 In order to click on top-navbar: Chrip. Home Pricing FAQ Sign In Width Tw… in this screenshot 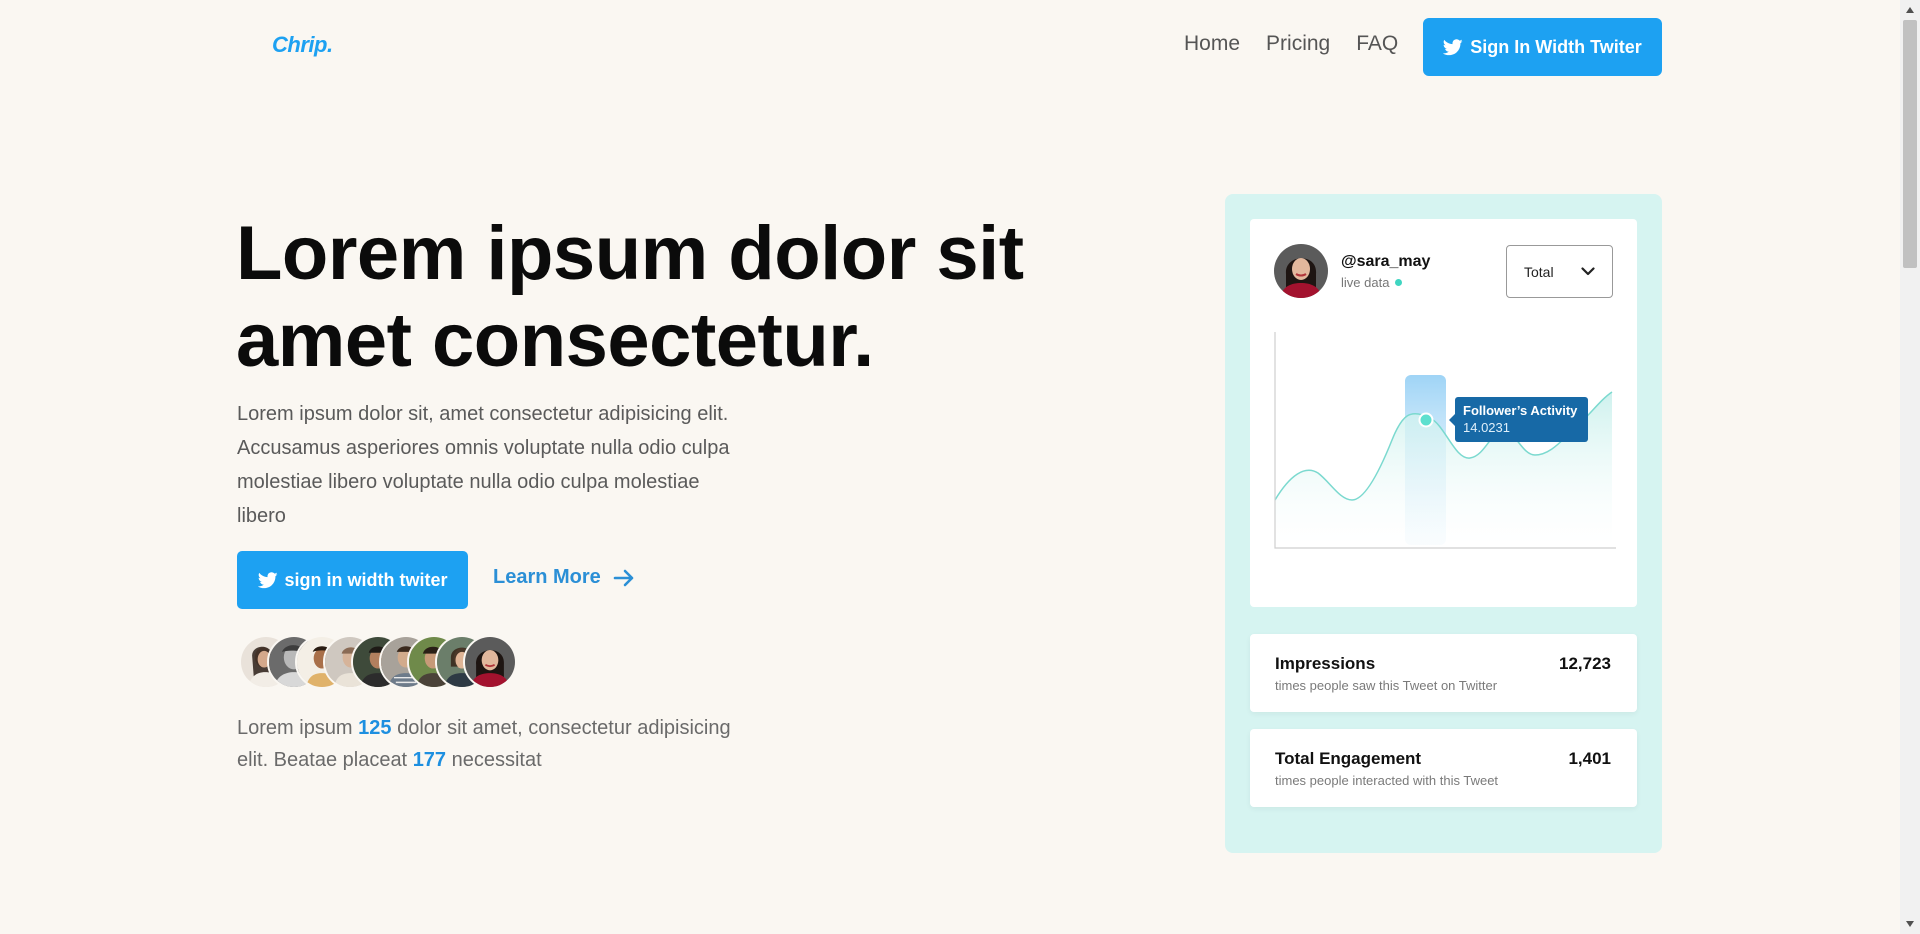, I will do `click(950, 46)`.